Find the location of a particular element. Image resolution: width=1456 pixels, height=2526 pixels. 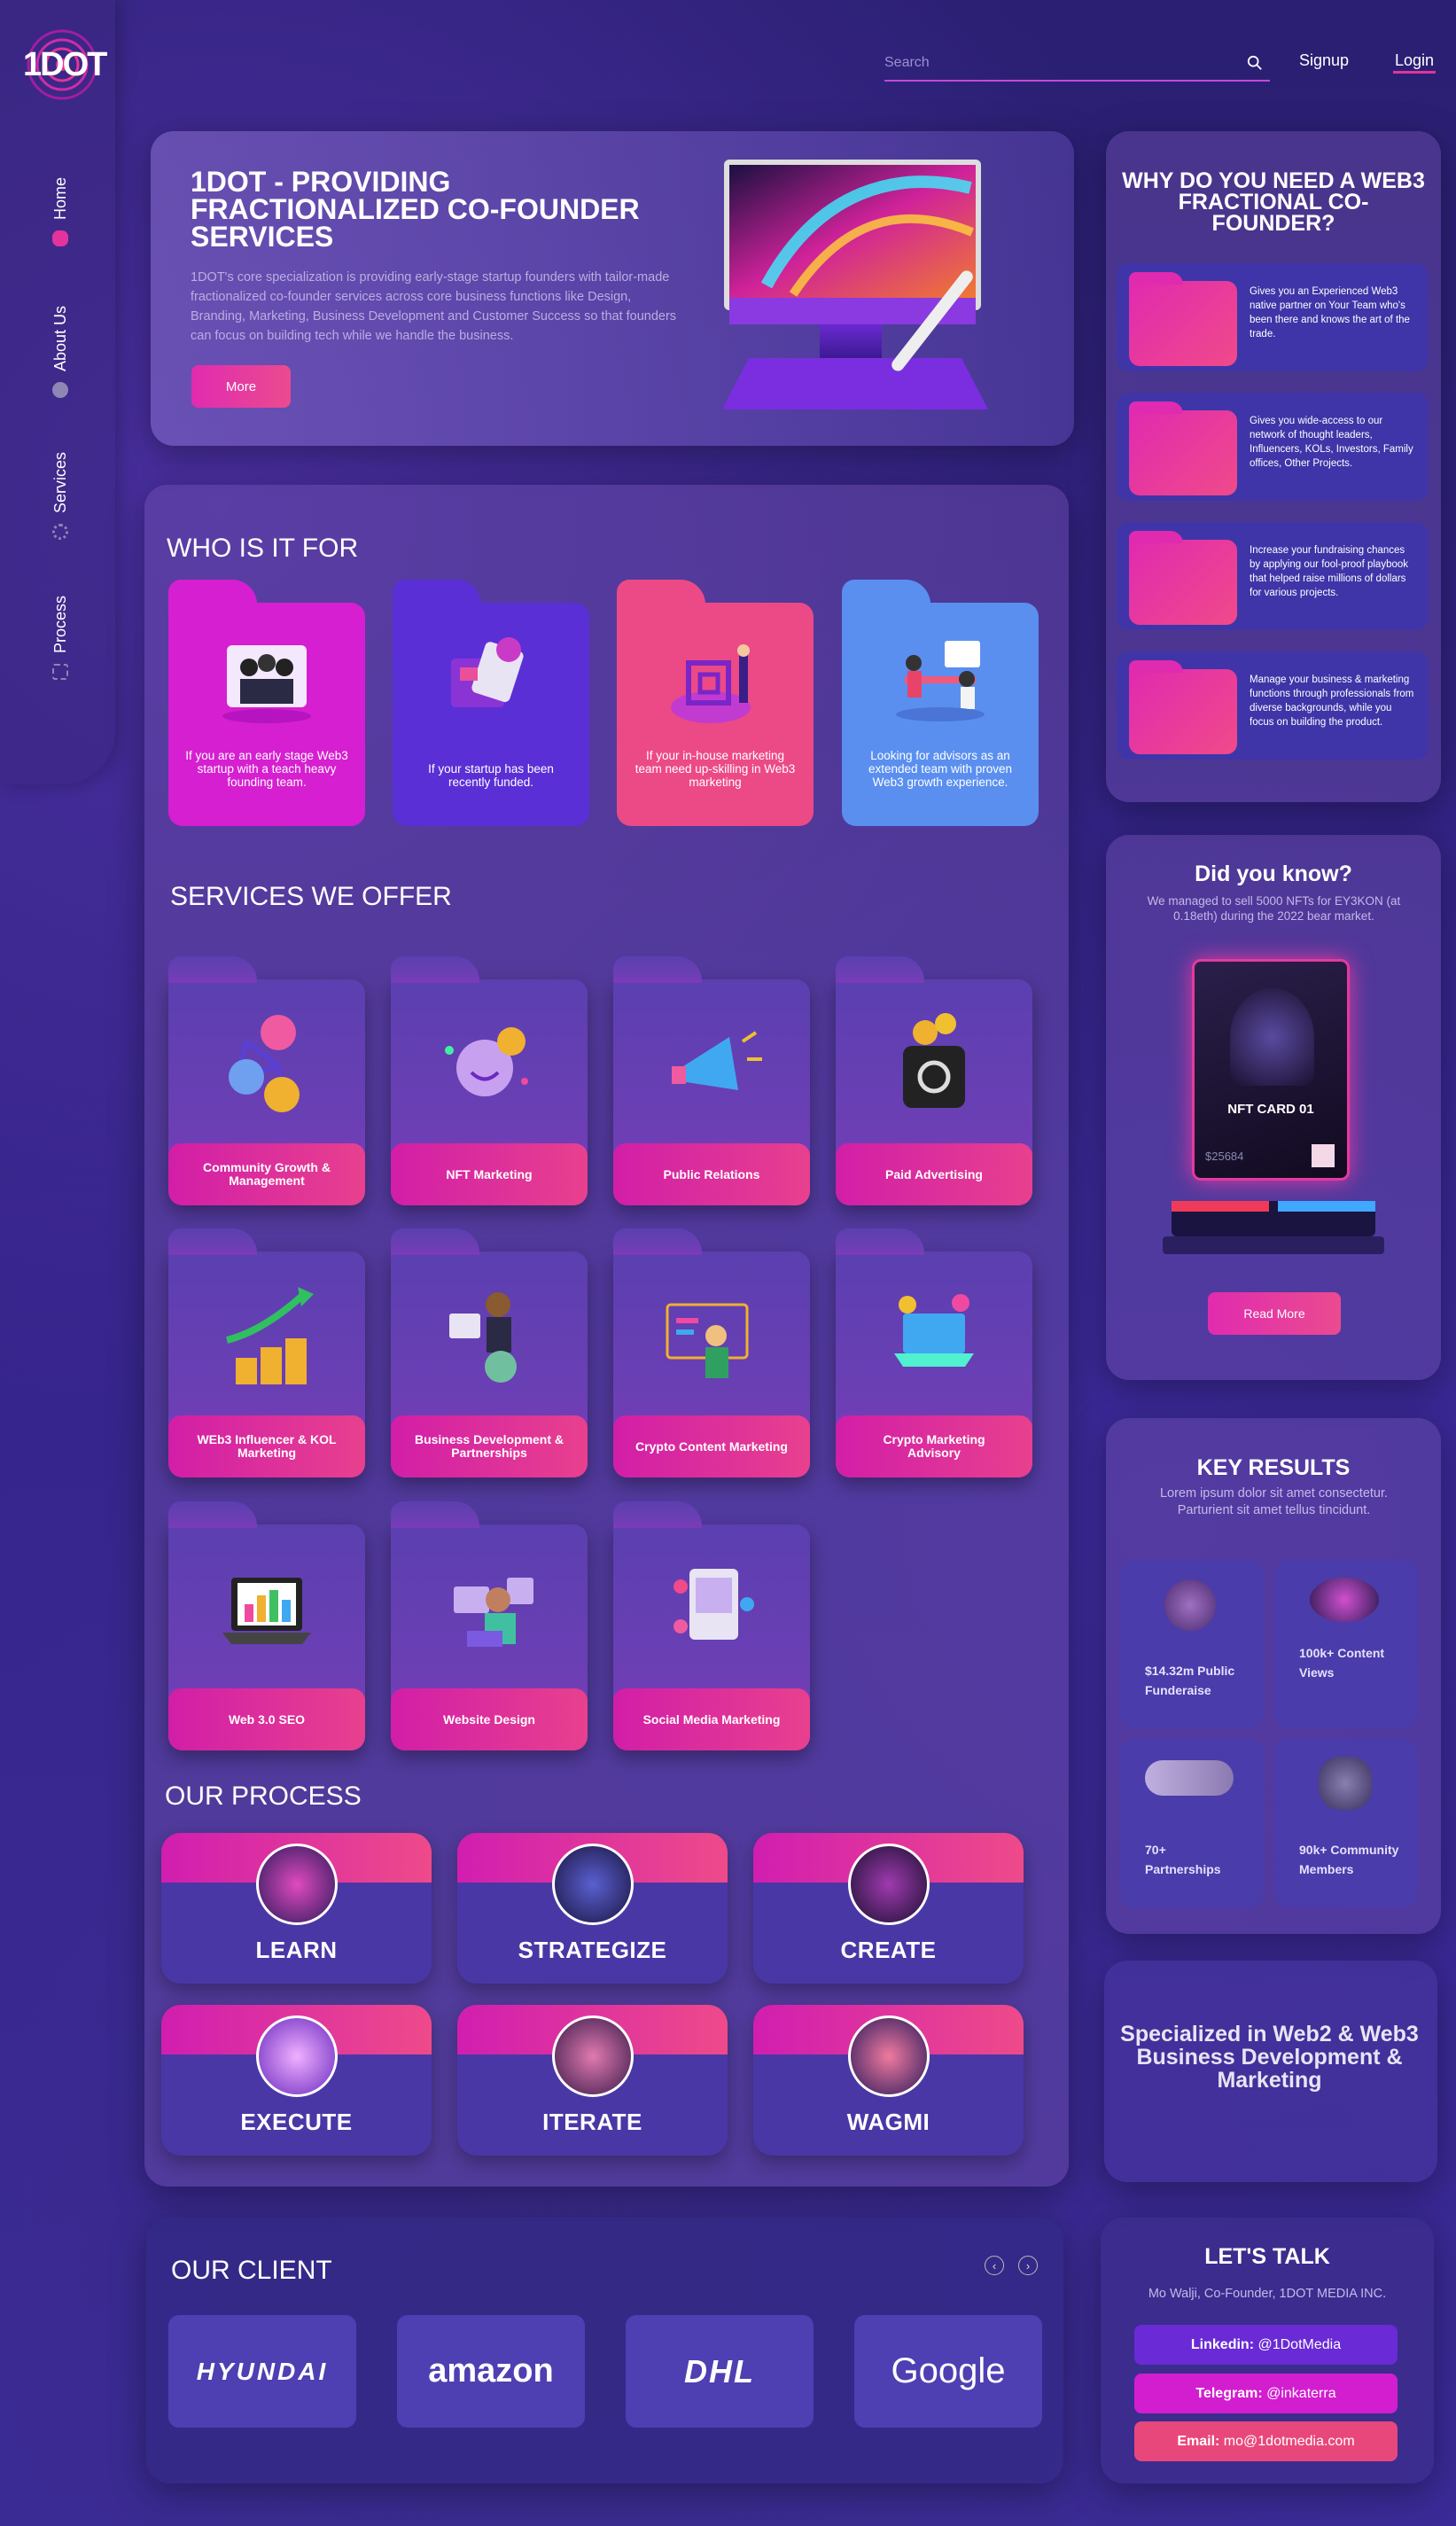

who-title: WHO IS IT FOR is located at coordinates (263, 548).